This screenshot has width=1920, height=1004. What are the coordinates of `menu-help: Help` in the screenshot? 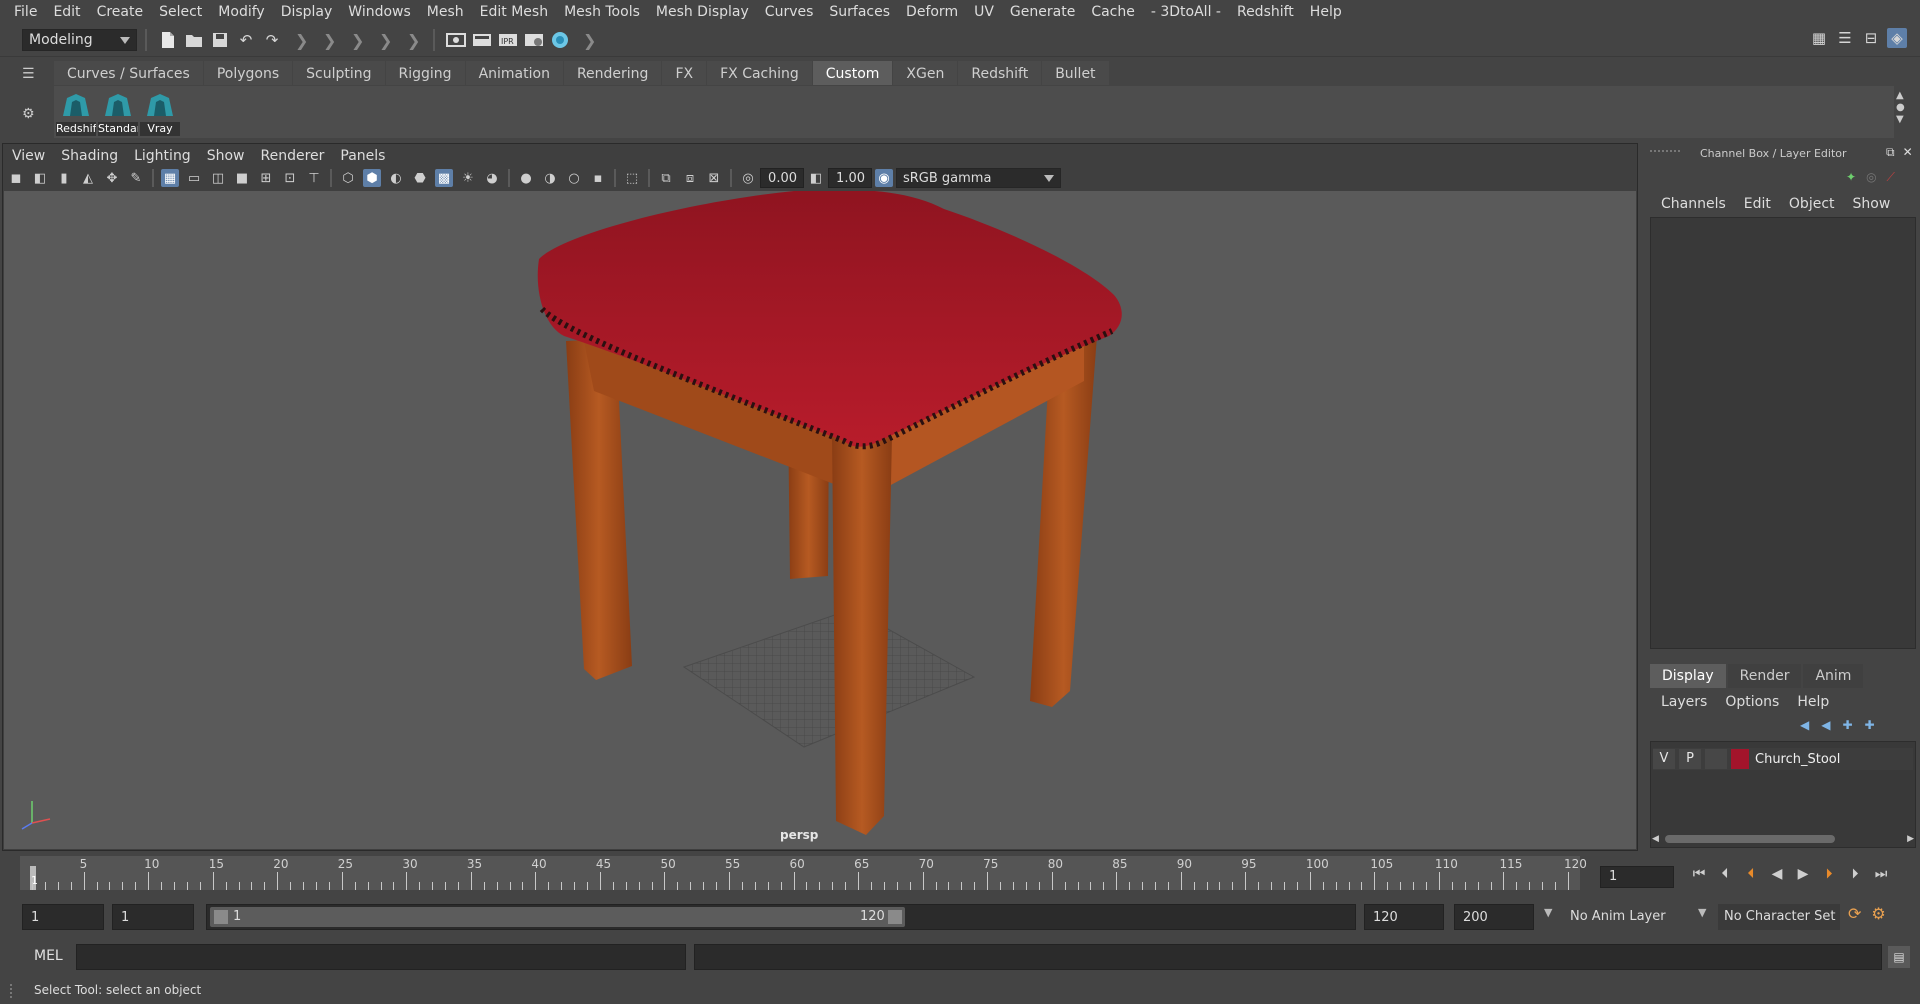 It's located at (1326, 12).